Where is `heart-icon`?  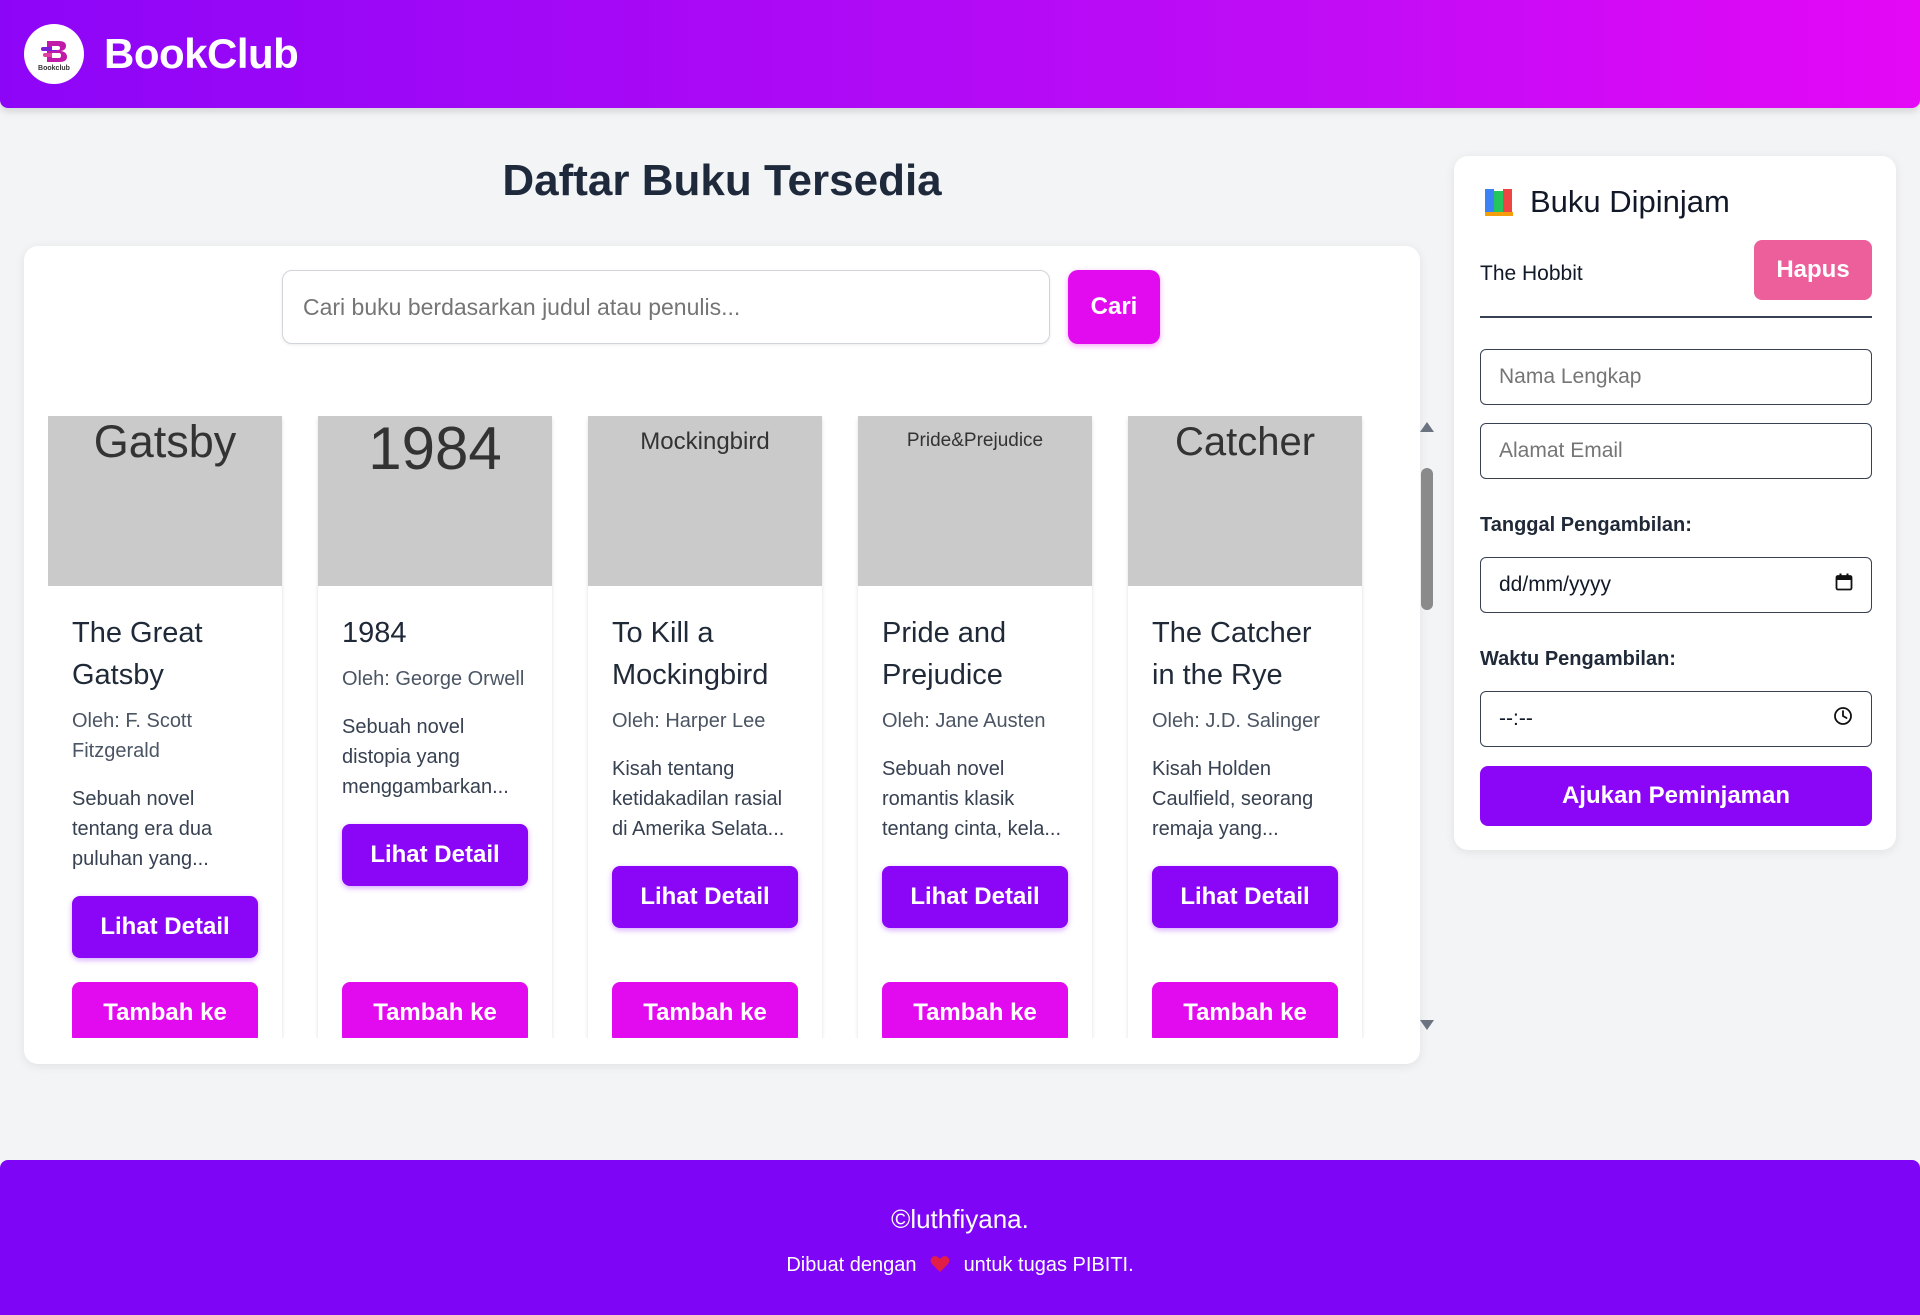
heart-icon is located at coordinates (940, 1265).